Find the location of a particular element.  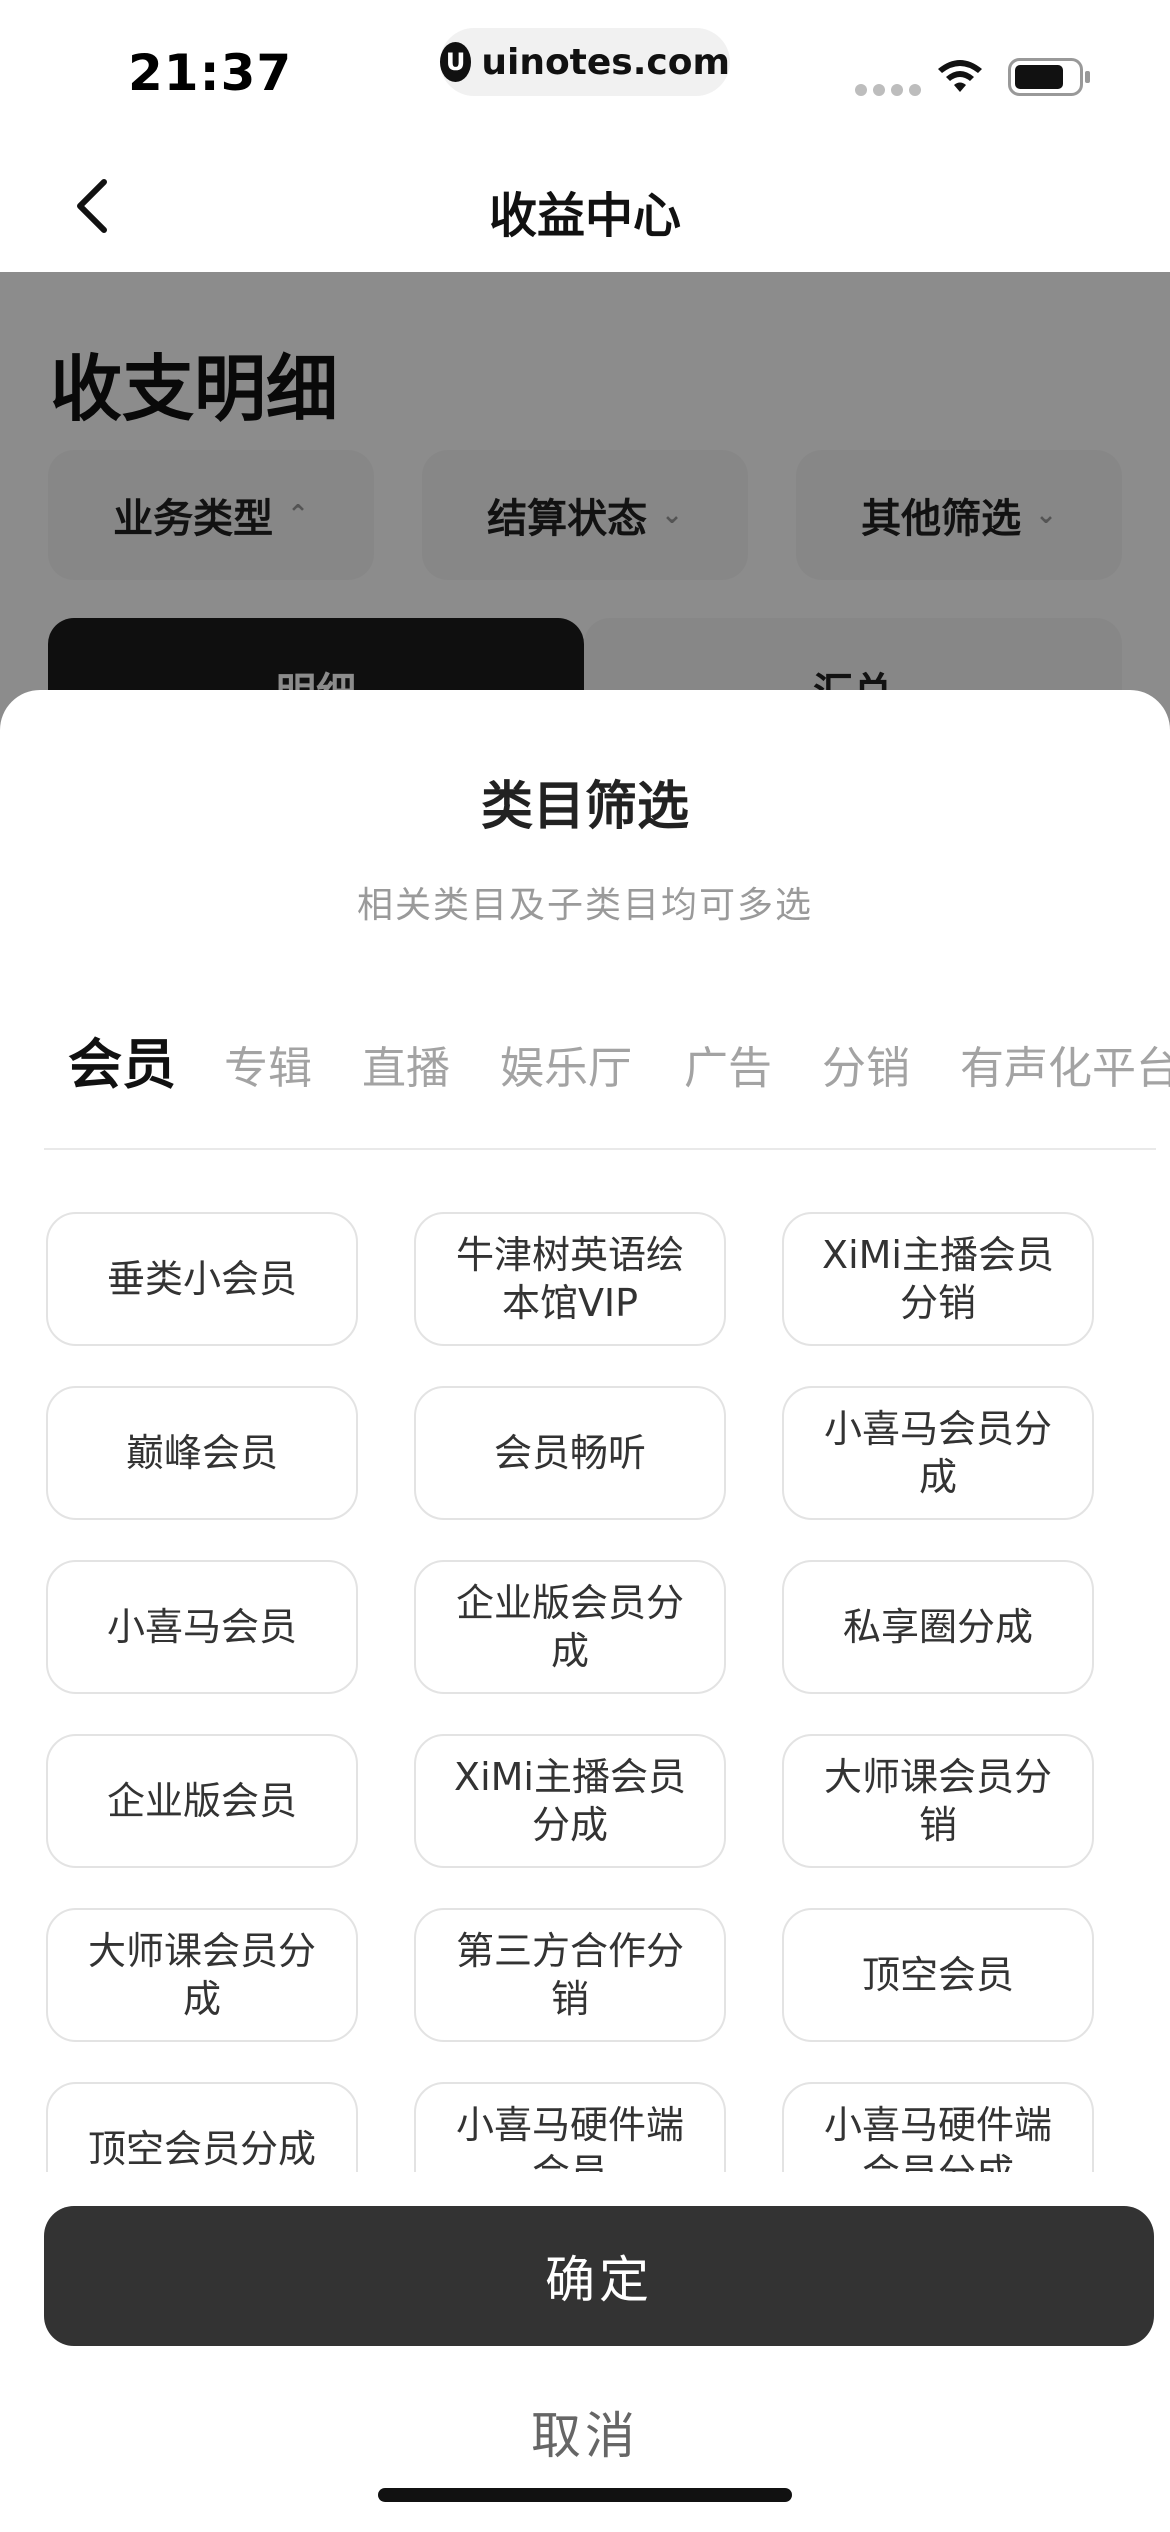

url-pill: U uinotes.com is located at coordinates (585, 62).